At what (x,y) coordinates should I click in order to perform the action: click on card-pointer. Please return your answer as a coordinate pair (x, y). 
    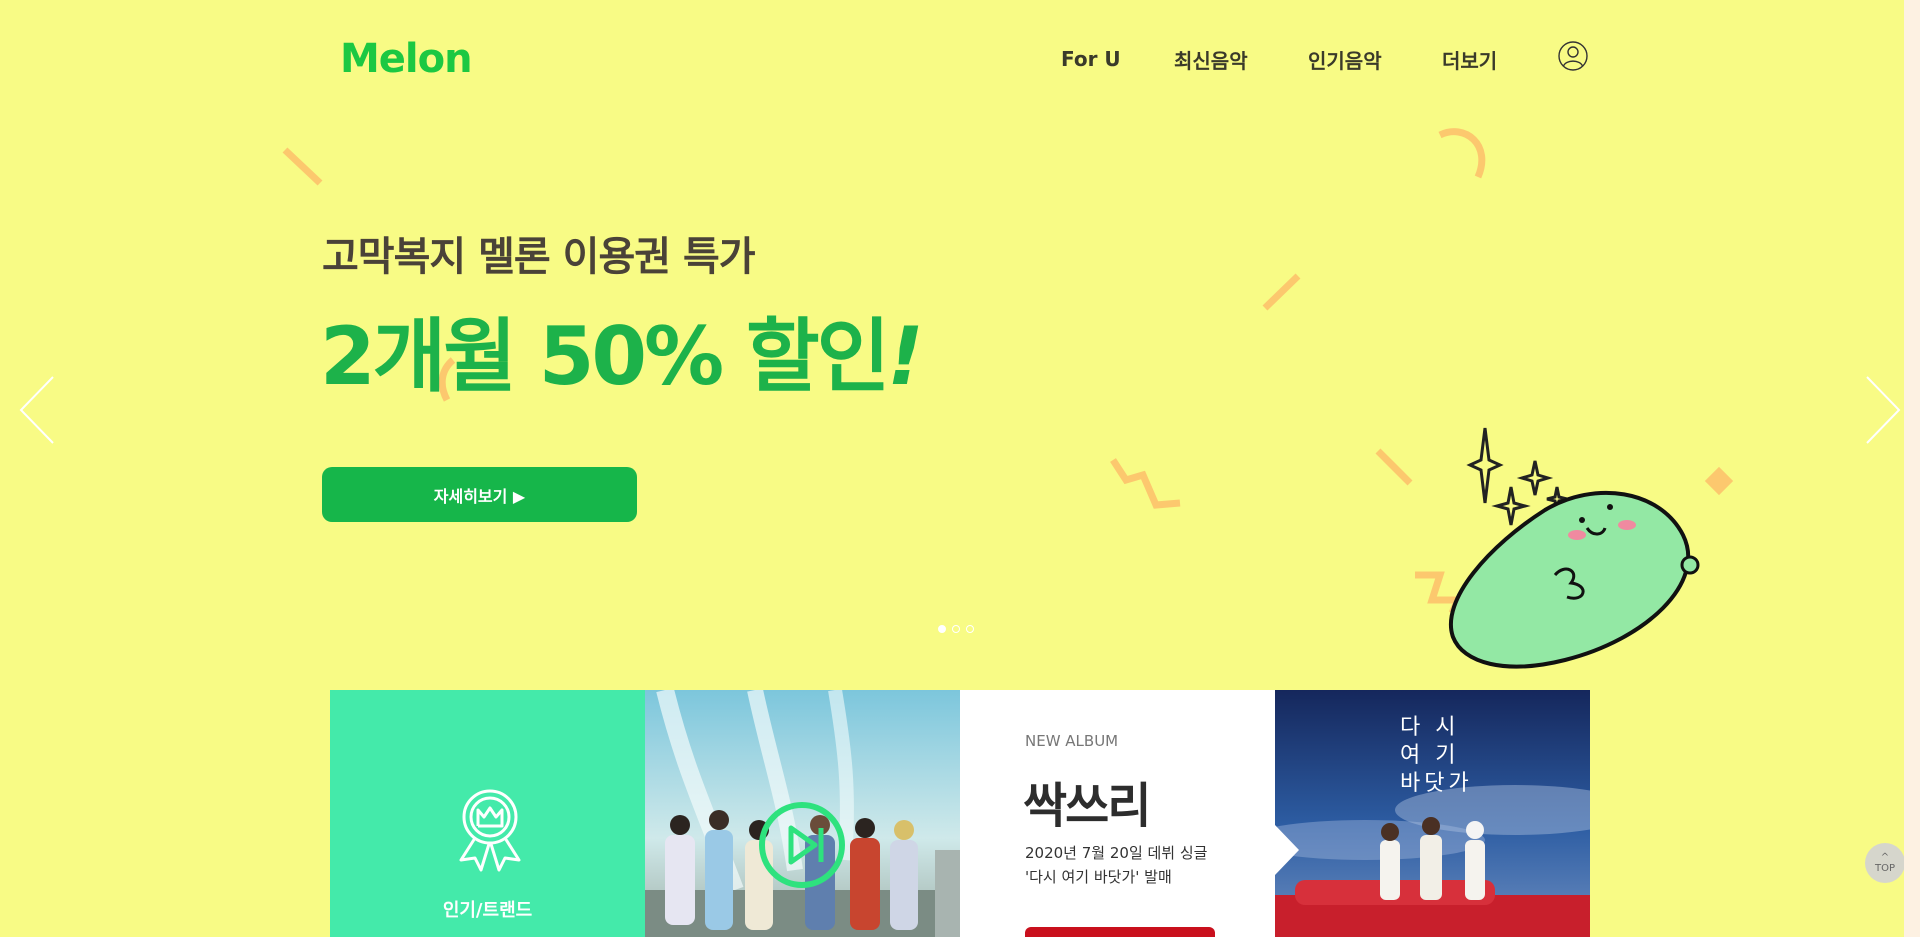
    Looking at the image, I should click on (1287, 850).